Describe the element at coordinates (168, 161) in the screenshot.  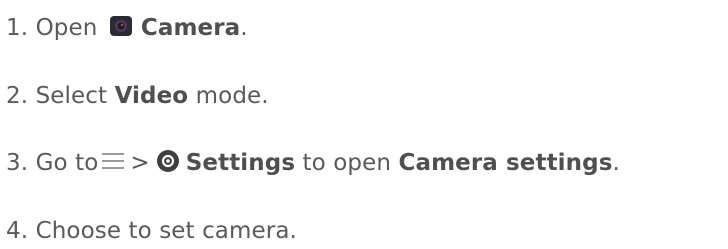
I see `settings-gear-icon` at that location.